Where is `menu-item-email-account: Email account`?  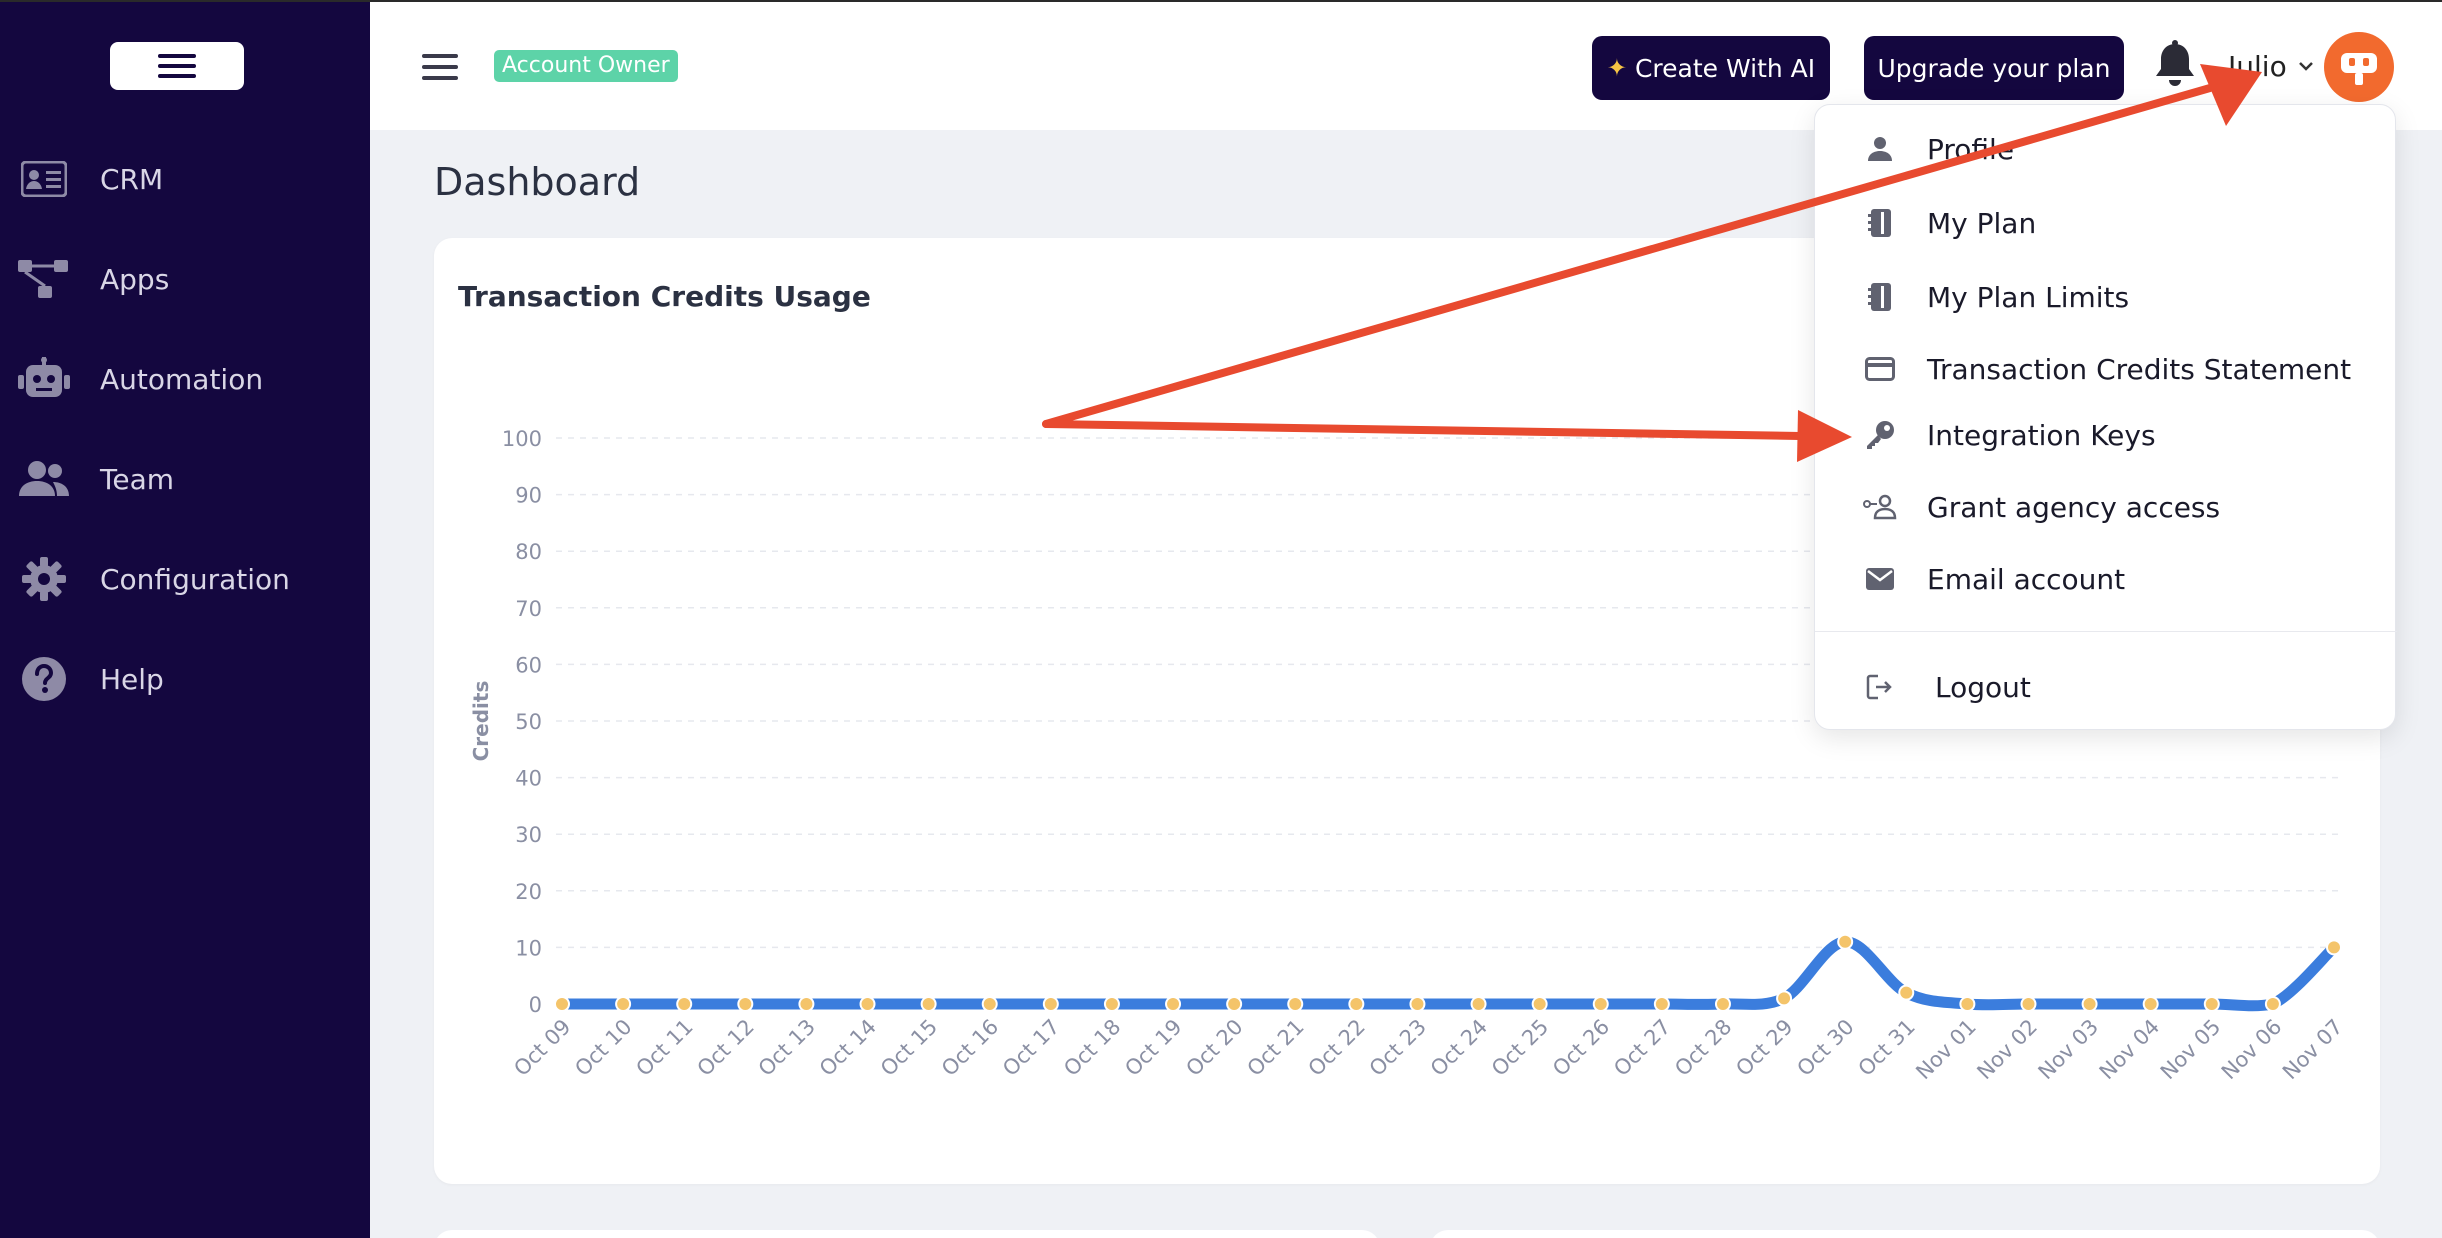 menu-item-email-account: Email account is located at coordinates (2106, 579).